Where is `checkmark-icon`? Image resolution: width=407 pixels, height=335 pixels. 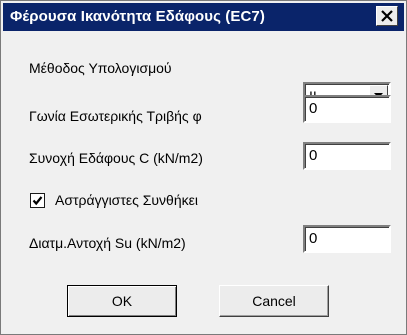
checkmark-icon is located at coordinates (37, 201).